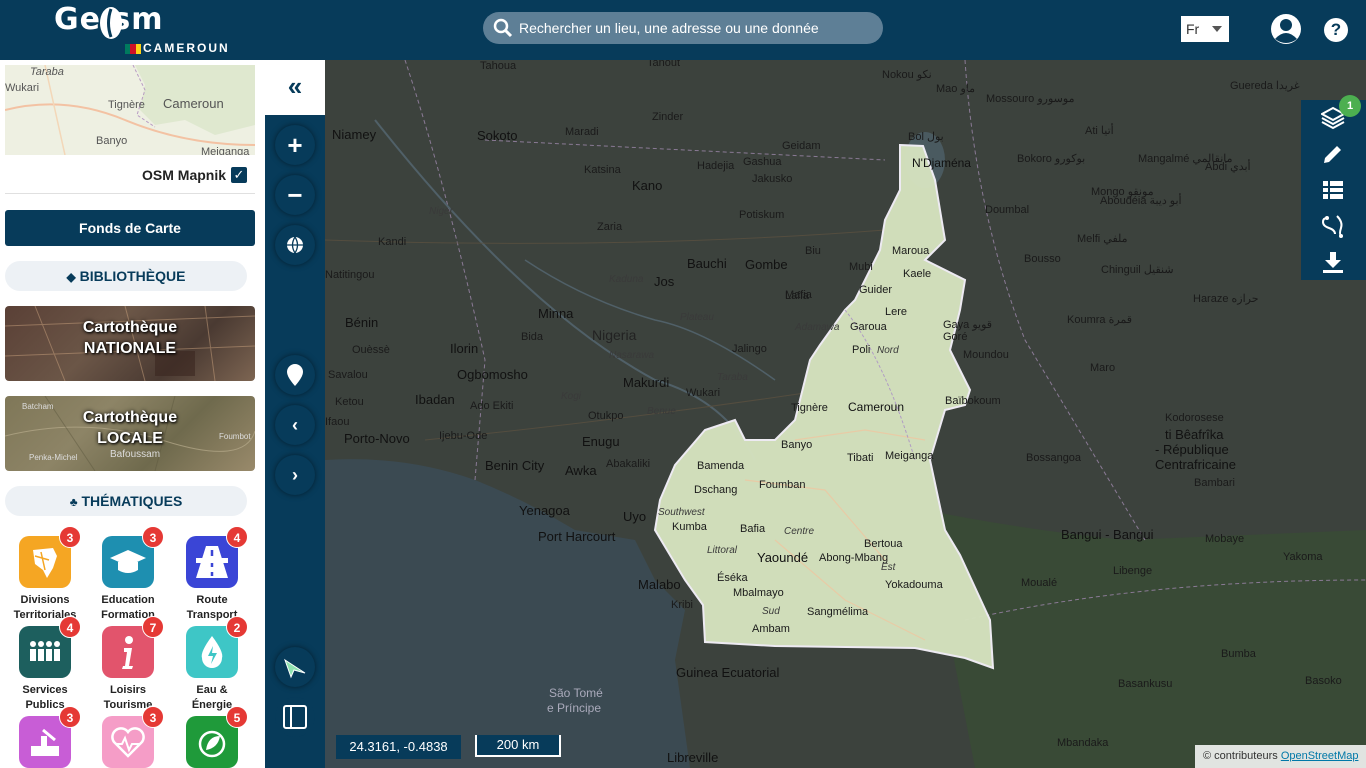 The height and width of the screenshot is (768, 1366). What do you see at coordinates (295, 245) in the screenshot?
I see `globe-icon` at bounding box center [295, 245].